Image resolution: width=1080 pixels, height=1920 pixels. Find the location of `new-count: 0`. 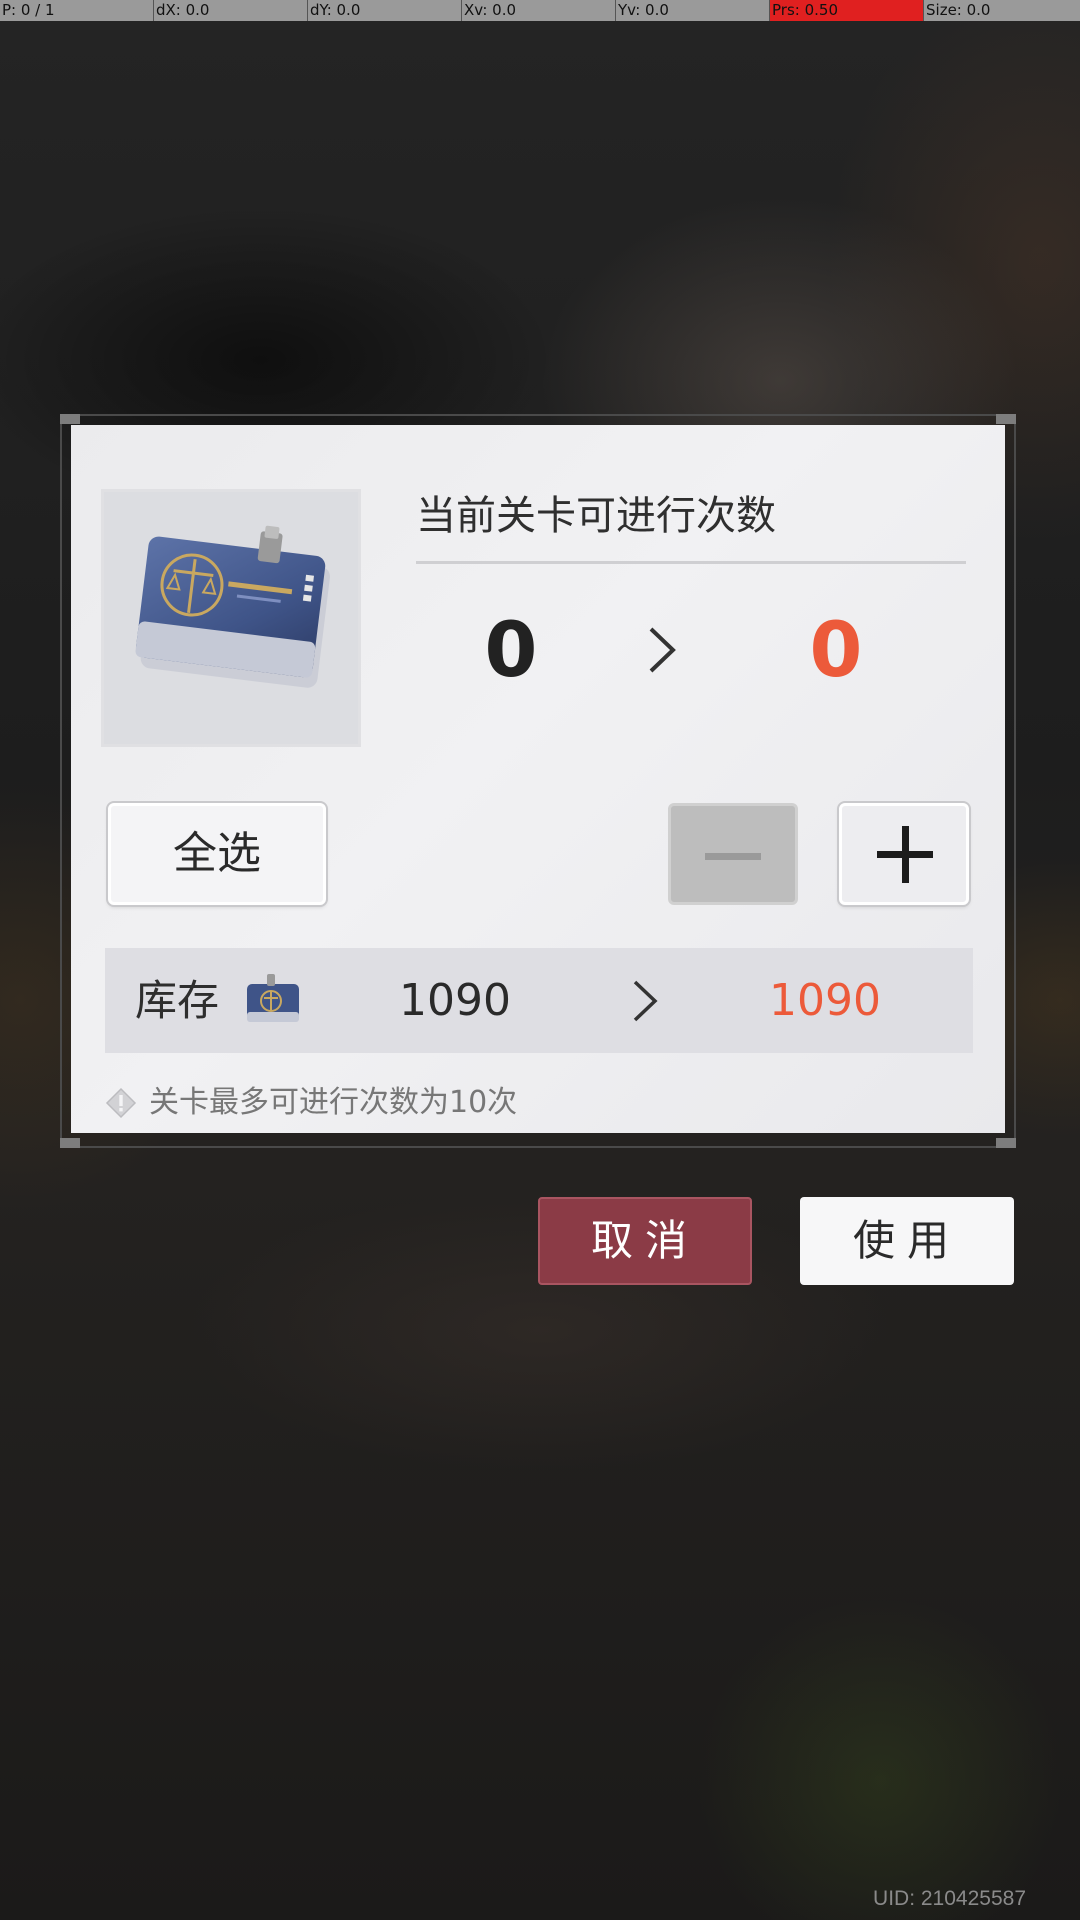

new-count: 0 is located at coordinates (836, 649).